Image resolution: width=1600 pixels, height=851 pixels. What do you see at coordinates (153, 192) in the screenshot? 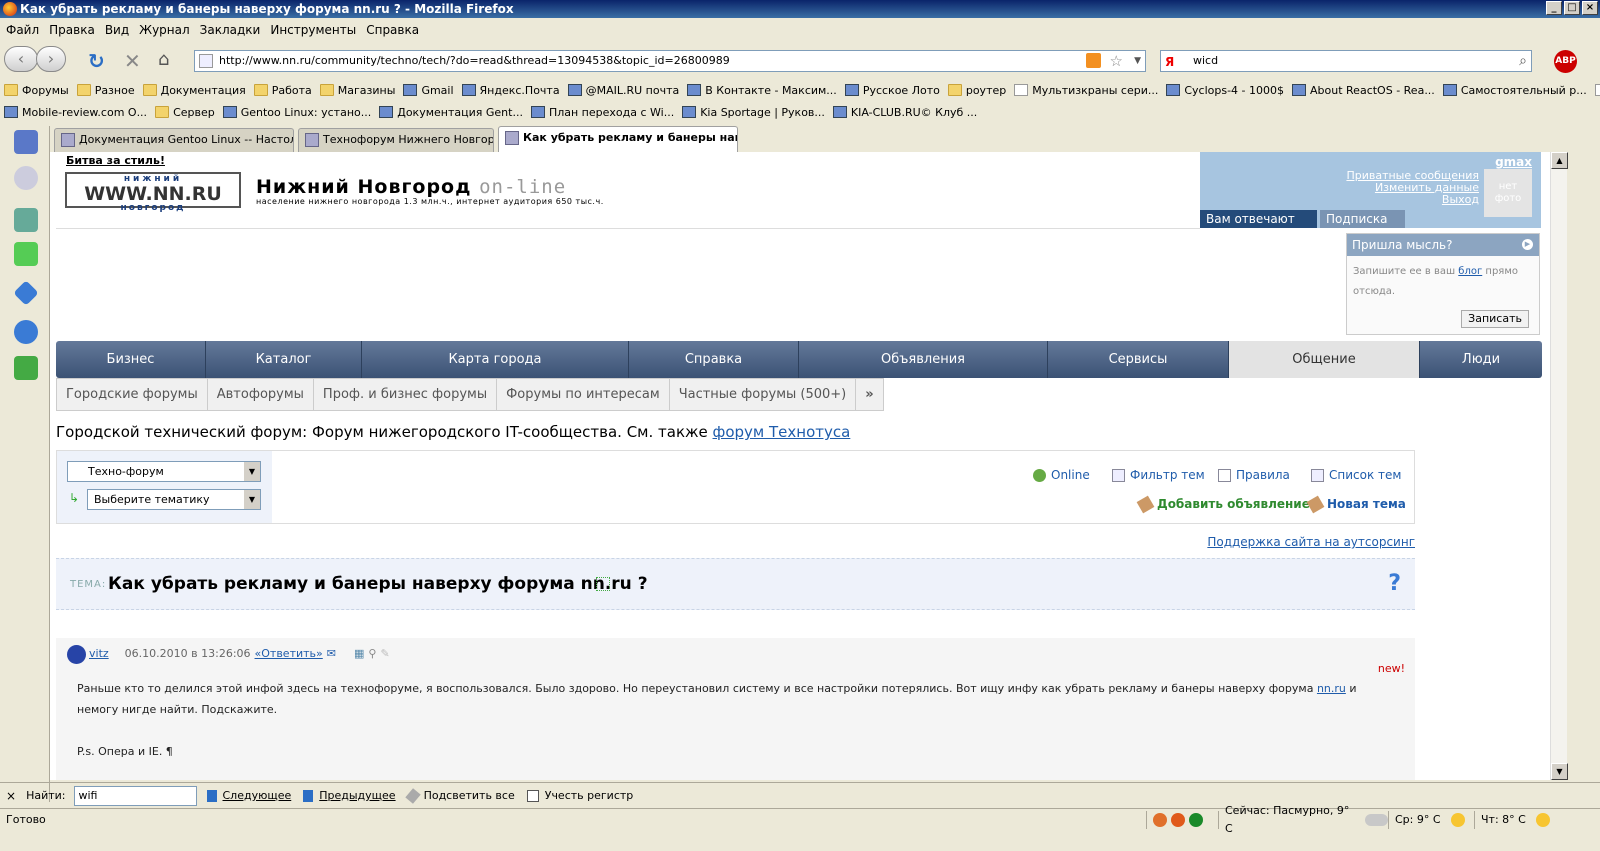
I see `site-logo: нижний WWW.NN.RU новгород` at bounding box center [153, 192].